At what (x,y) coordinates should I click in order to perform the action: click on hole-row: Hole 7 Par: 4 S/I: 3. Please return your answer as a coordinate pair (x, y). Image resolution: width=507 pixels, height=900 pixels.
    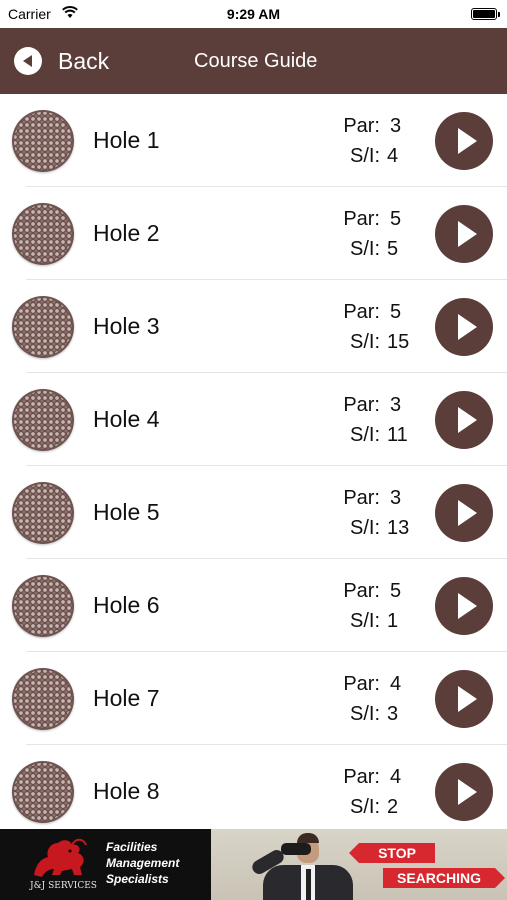
    Looking at the image, I should click on (253, 698).